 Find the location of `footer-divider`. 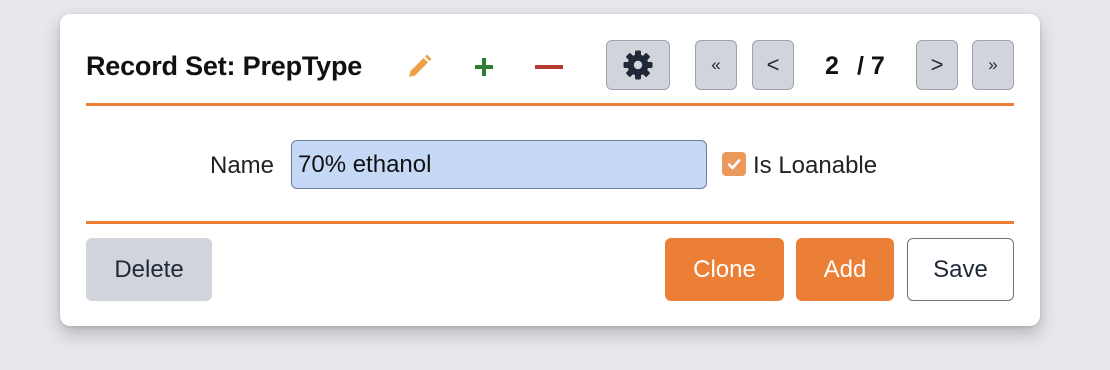

footer-divider is located at coordinates (550, 222).